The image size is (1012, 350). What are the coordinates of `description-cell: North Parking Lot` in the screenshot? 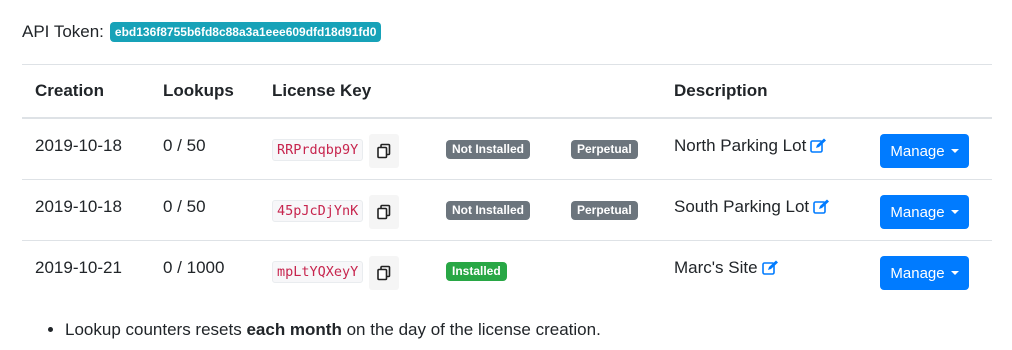 It's located at (750, 149).